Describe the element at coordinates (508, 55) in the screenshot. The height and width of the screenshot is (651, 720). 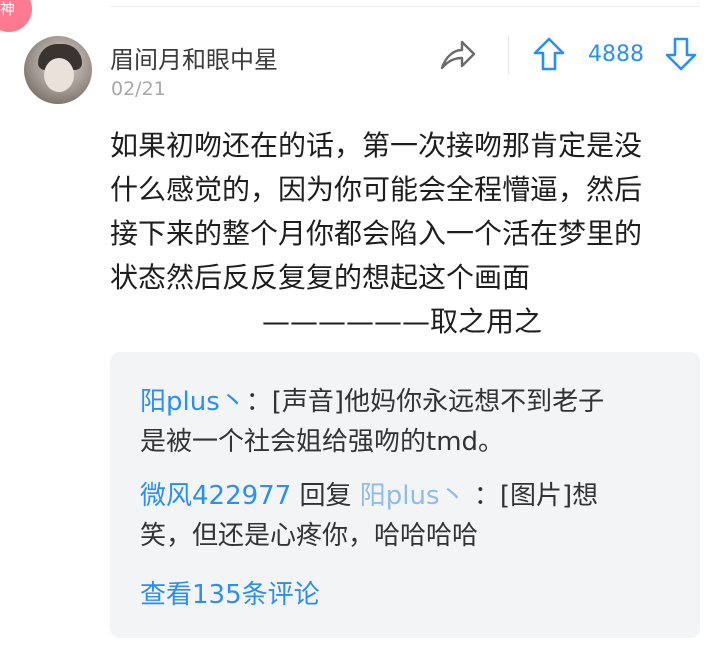
I see `vertical-divider` at that location.